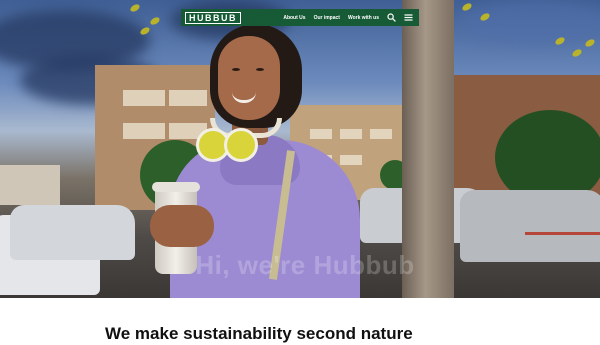  Describe the element at coordinates (176, 187) in the screenshot. I see `cup-lid` at that location.